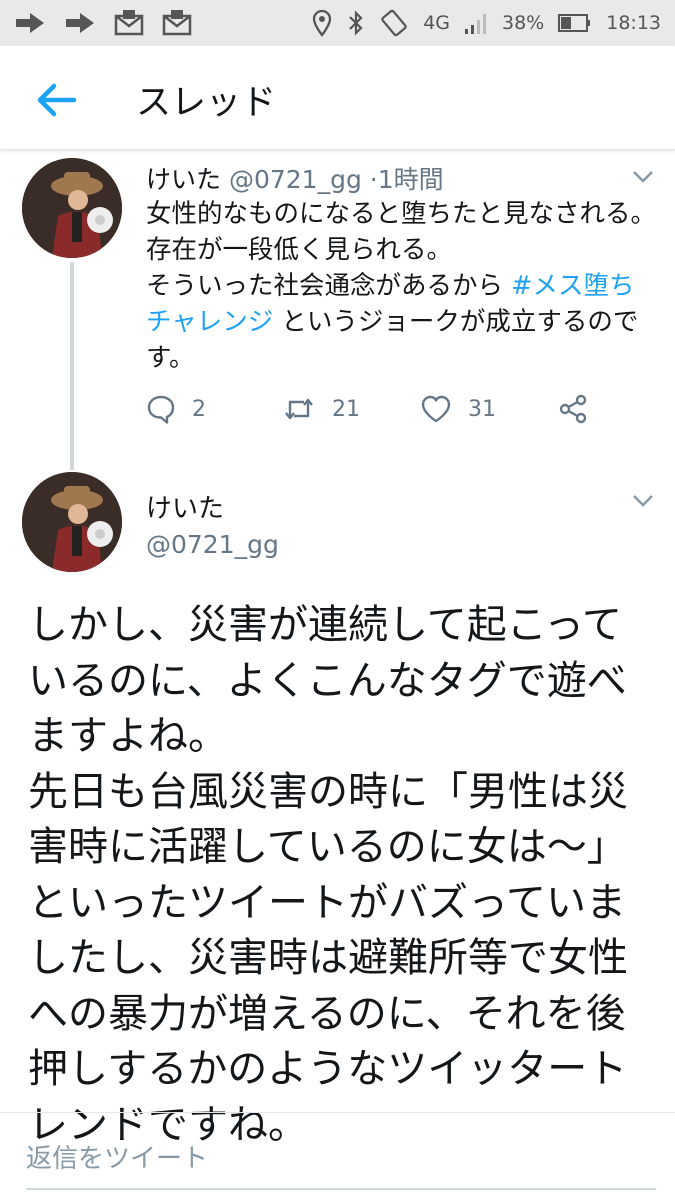 Image resolution: width=675 pixels, height=1200 pixels. I want to click on back-button, so click(56, 100).